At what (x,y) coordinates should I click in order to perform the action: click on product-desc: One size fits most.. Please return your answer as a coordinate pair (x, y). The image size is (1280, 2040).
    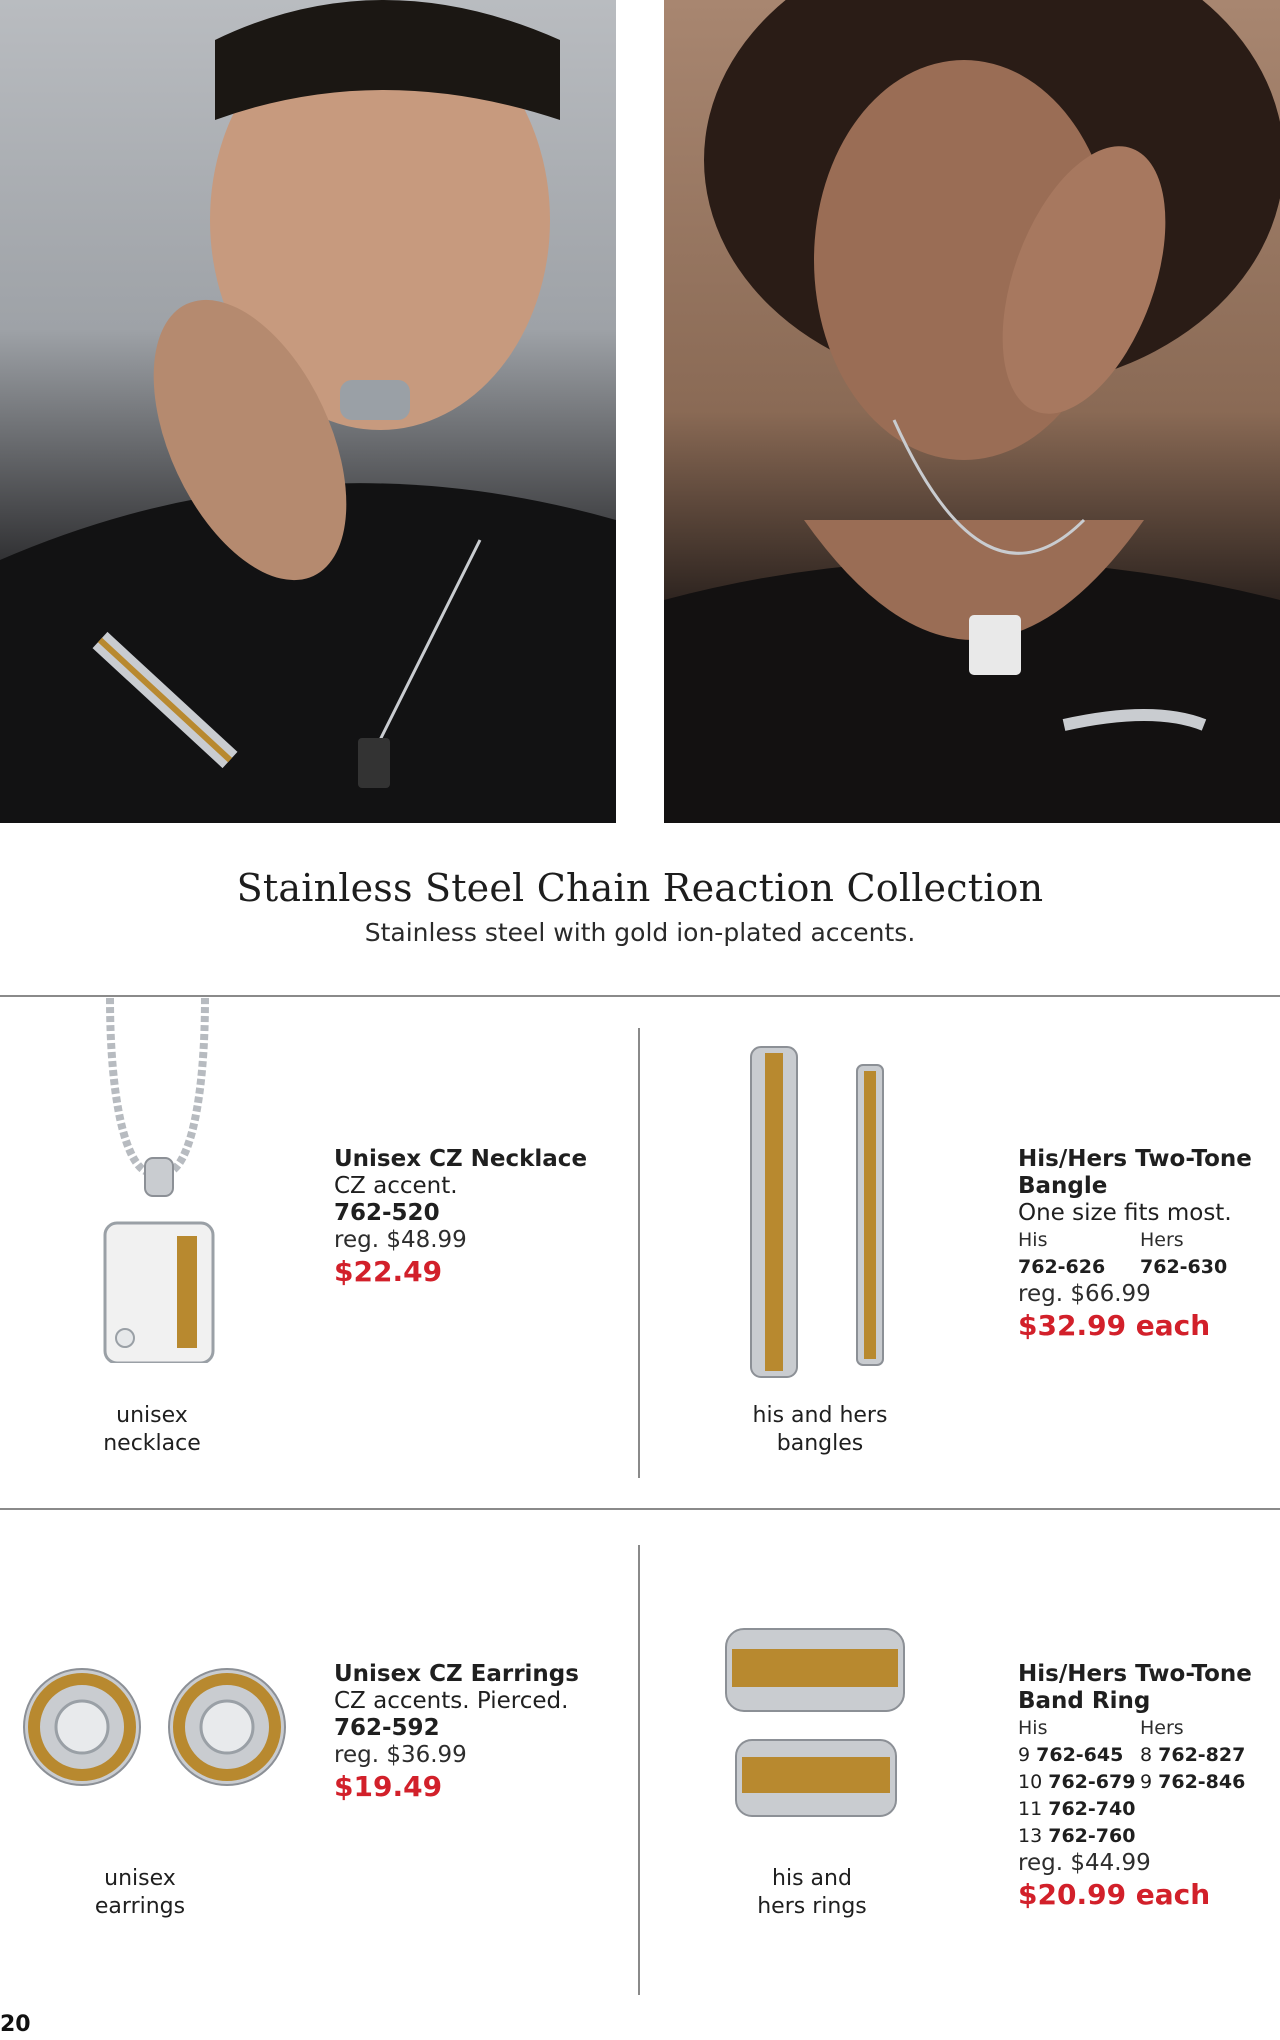
    Looking at the image, I should click on (1125, 1213).